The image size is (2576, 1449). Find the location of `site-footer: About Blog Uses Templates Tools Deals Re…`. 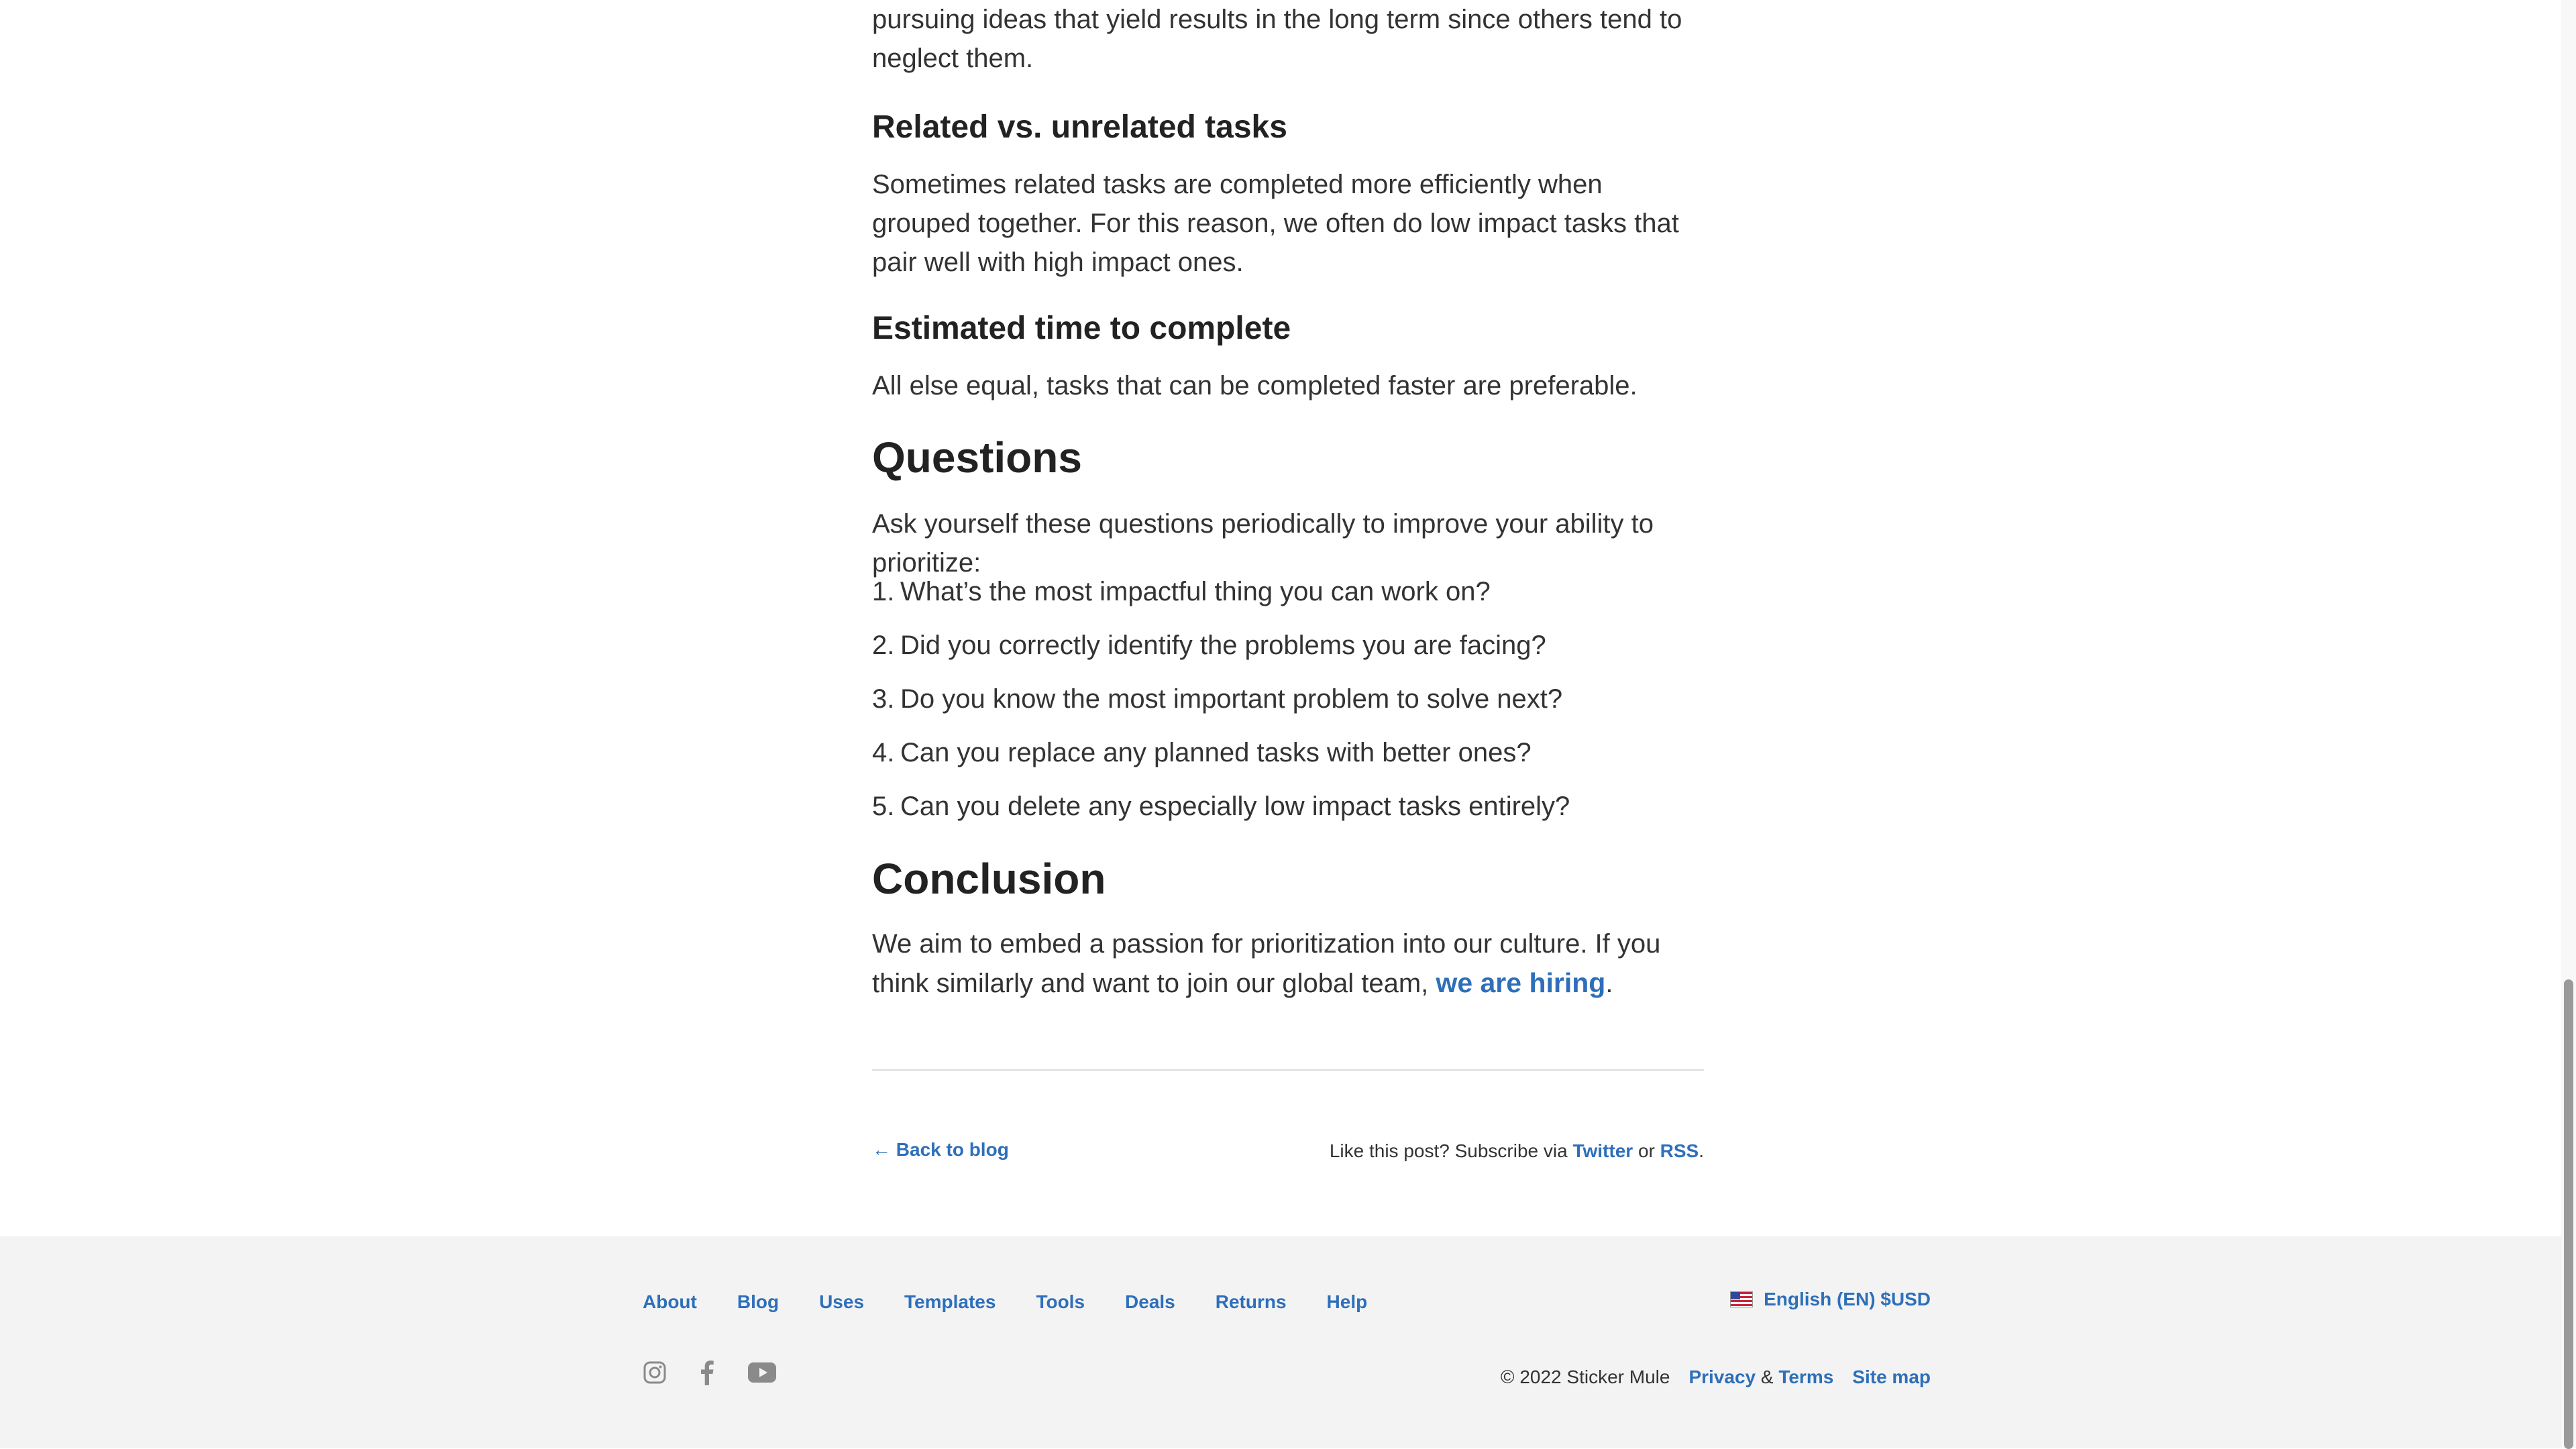

site-footer: About Blog Uses Templates Tools Deals Re… is located at coordinates (1280, 1342).